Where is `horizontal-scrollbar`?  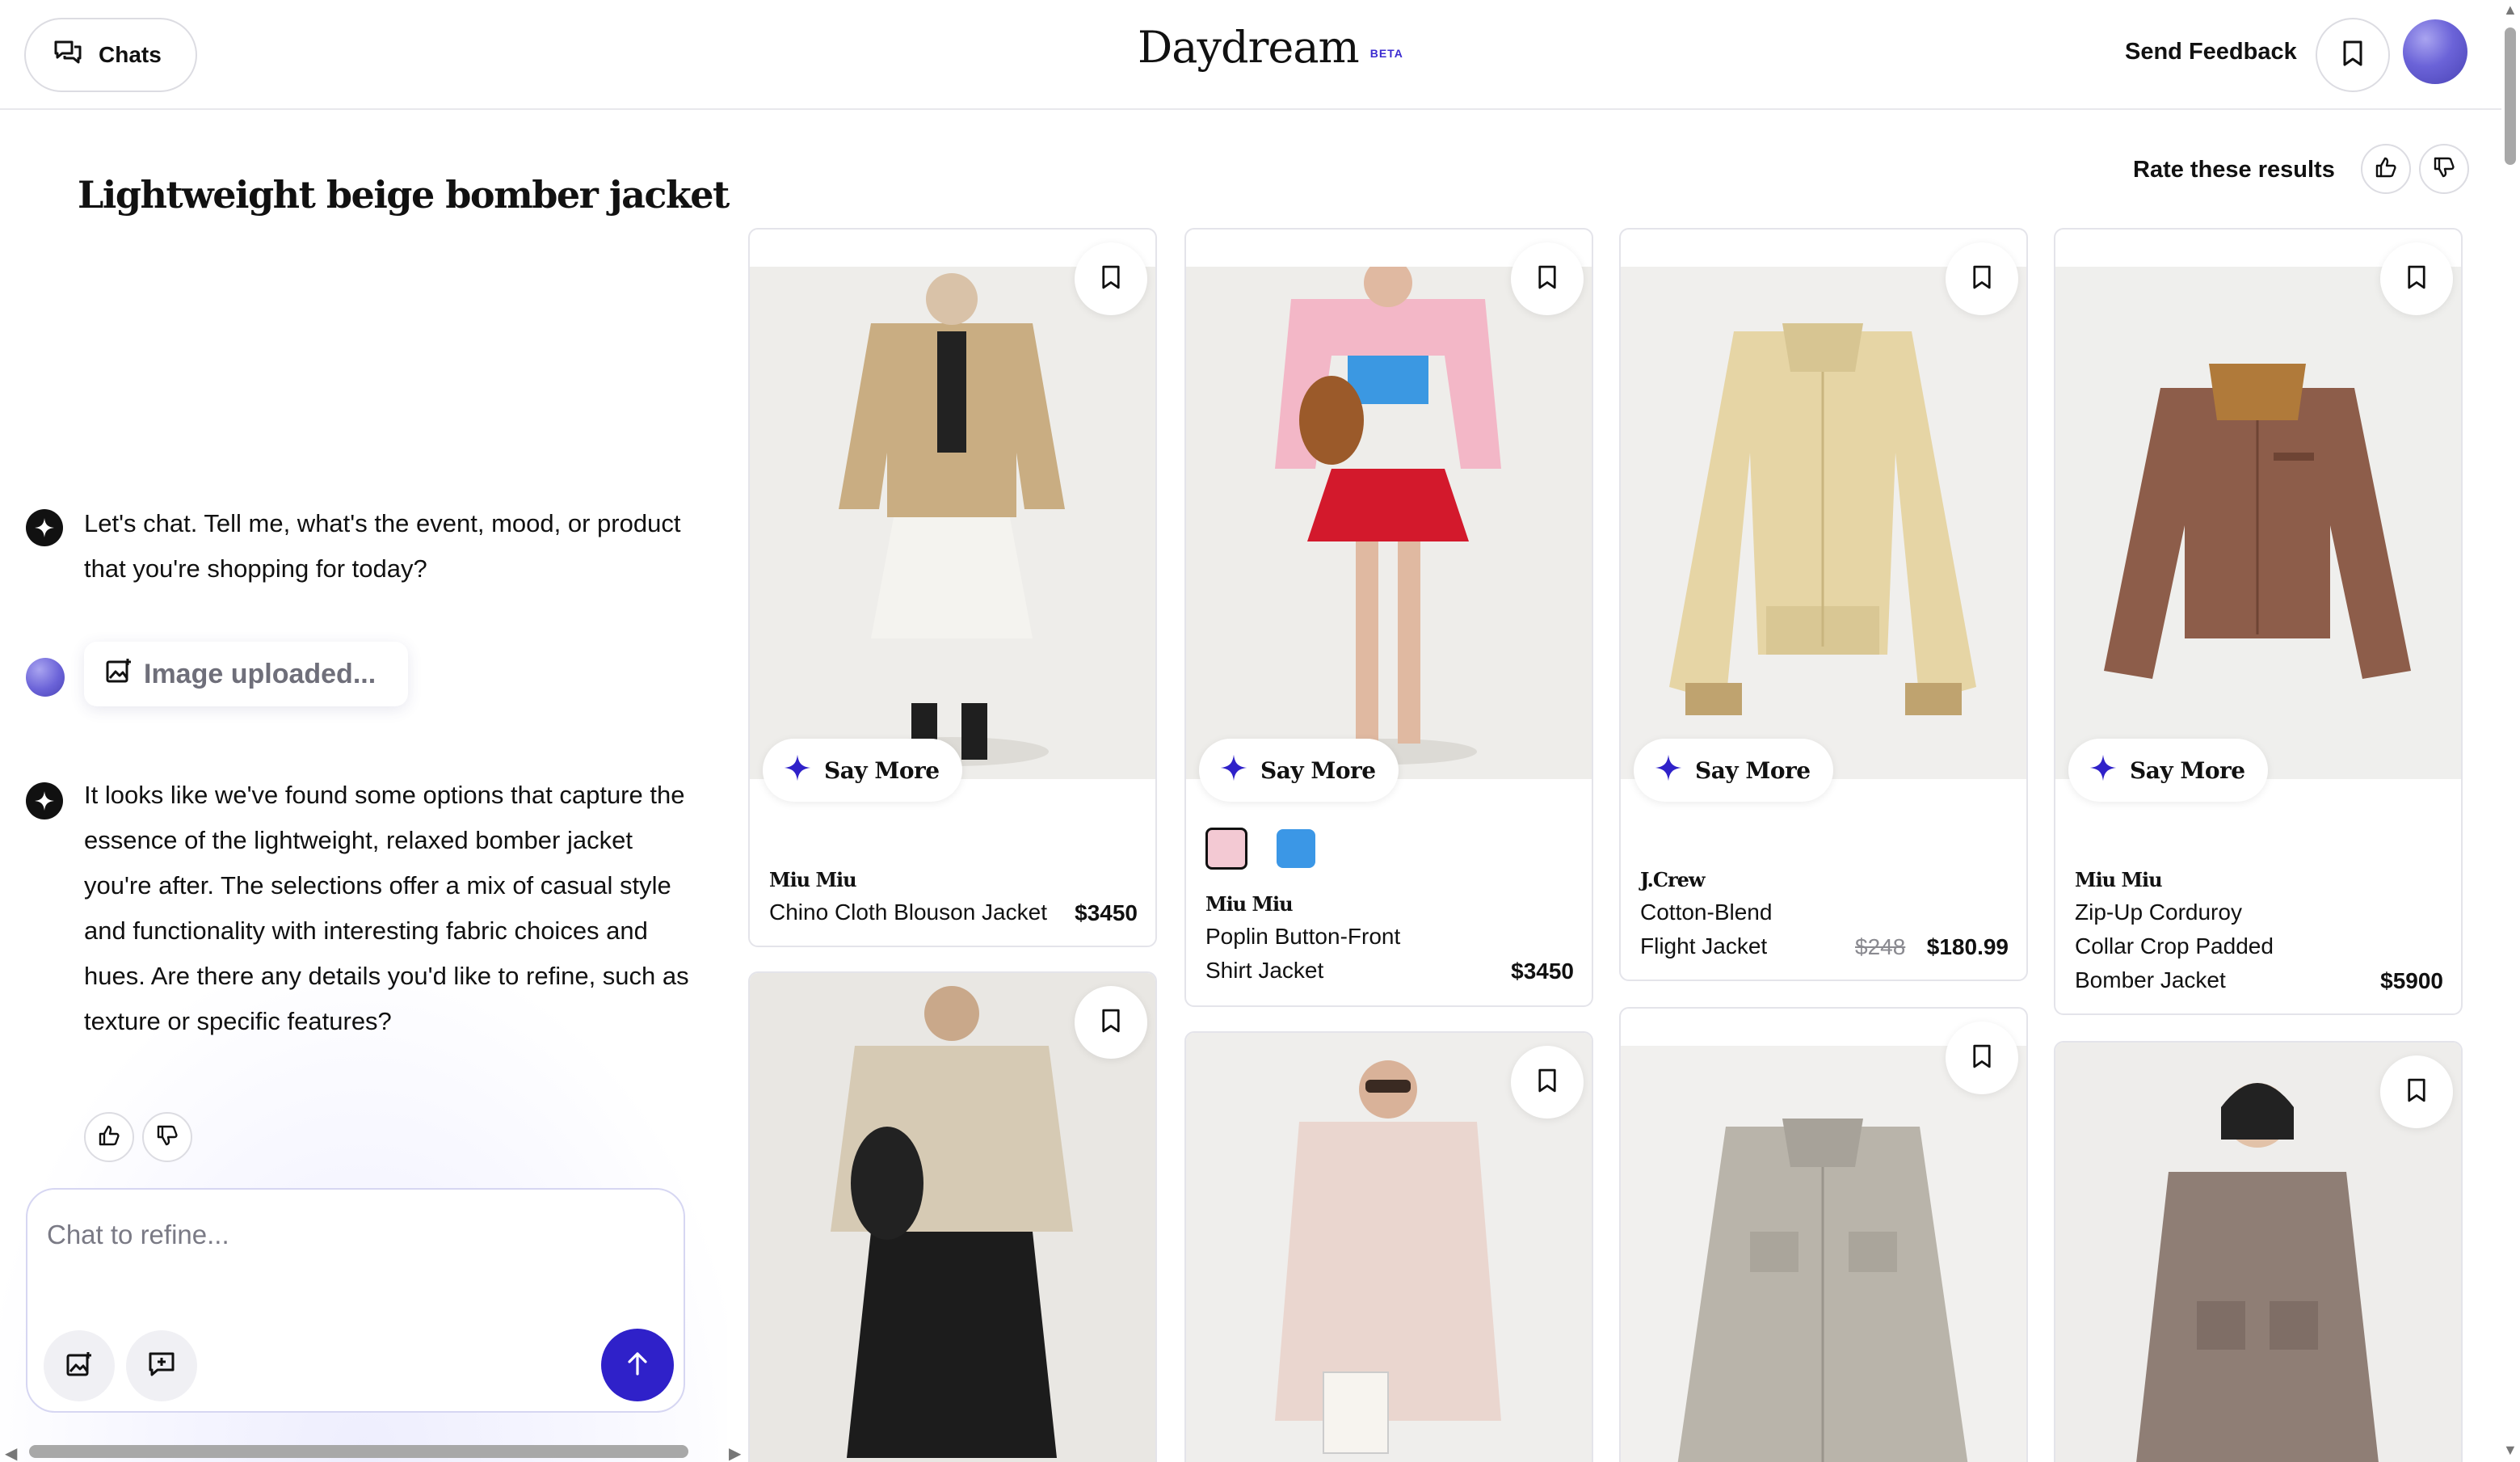 horizontal-scrollbar is located at coordinates (358, 1451).